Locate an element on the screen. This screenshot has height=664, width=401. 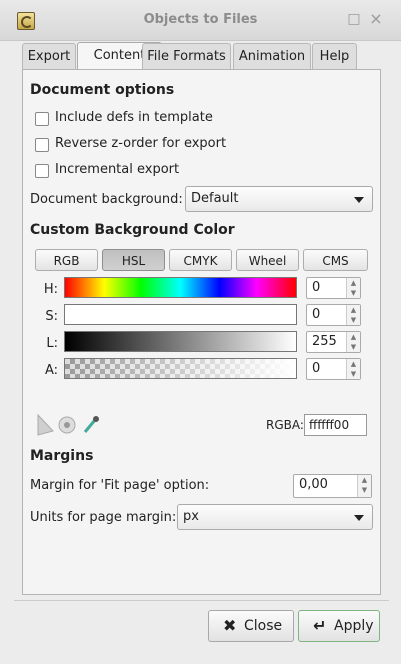
include-defs-label: Include defs in template is located at coordinates (134, 117).